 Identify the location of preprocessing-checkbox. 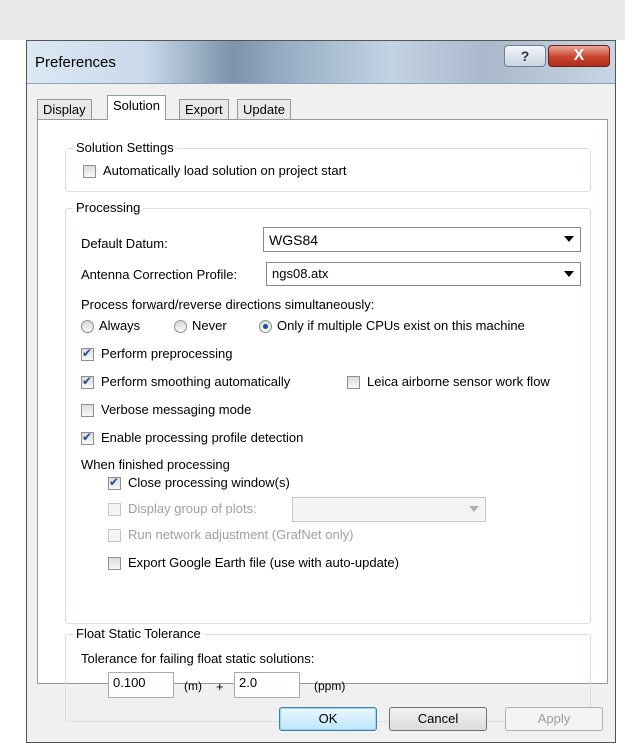
(87, 353).